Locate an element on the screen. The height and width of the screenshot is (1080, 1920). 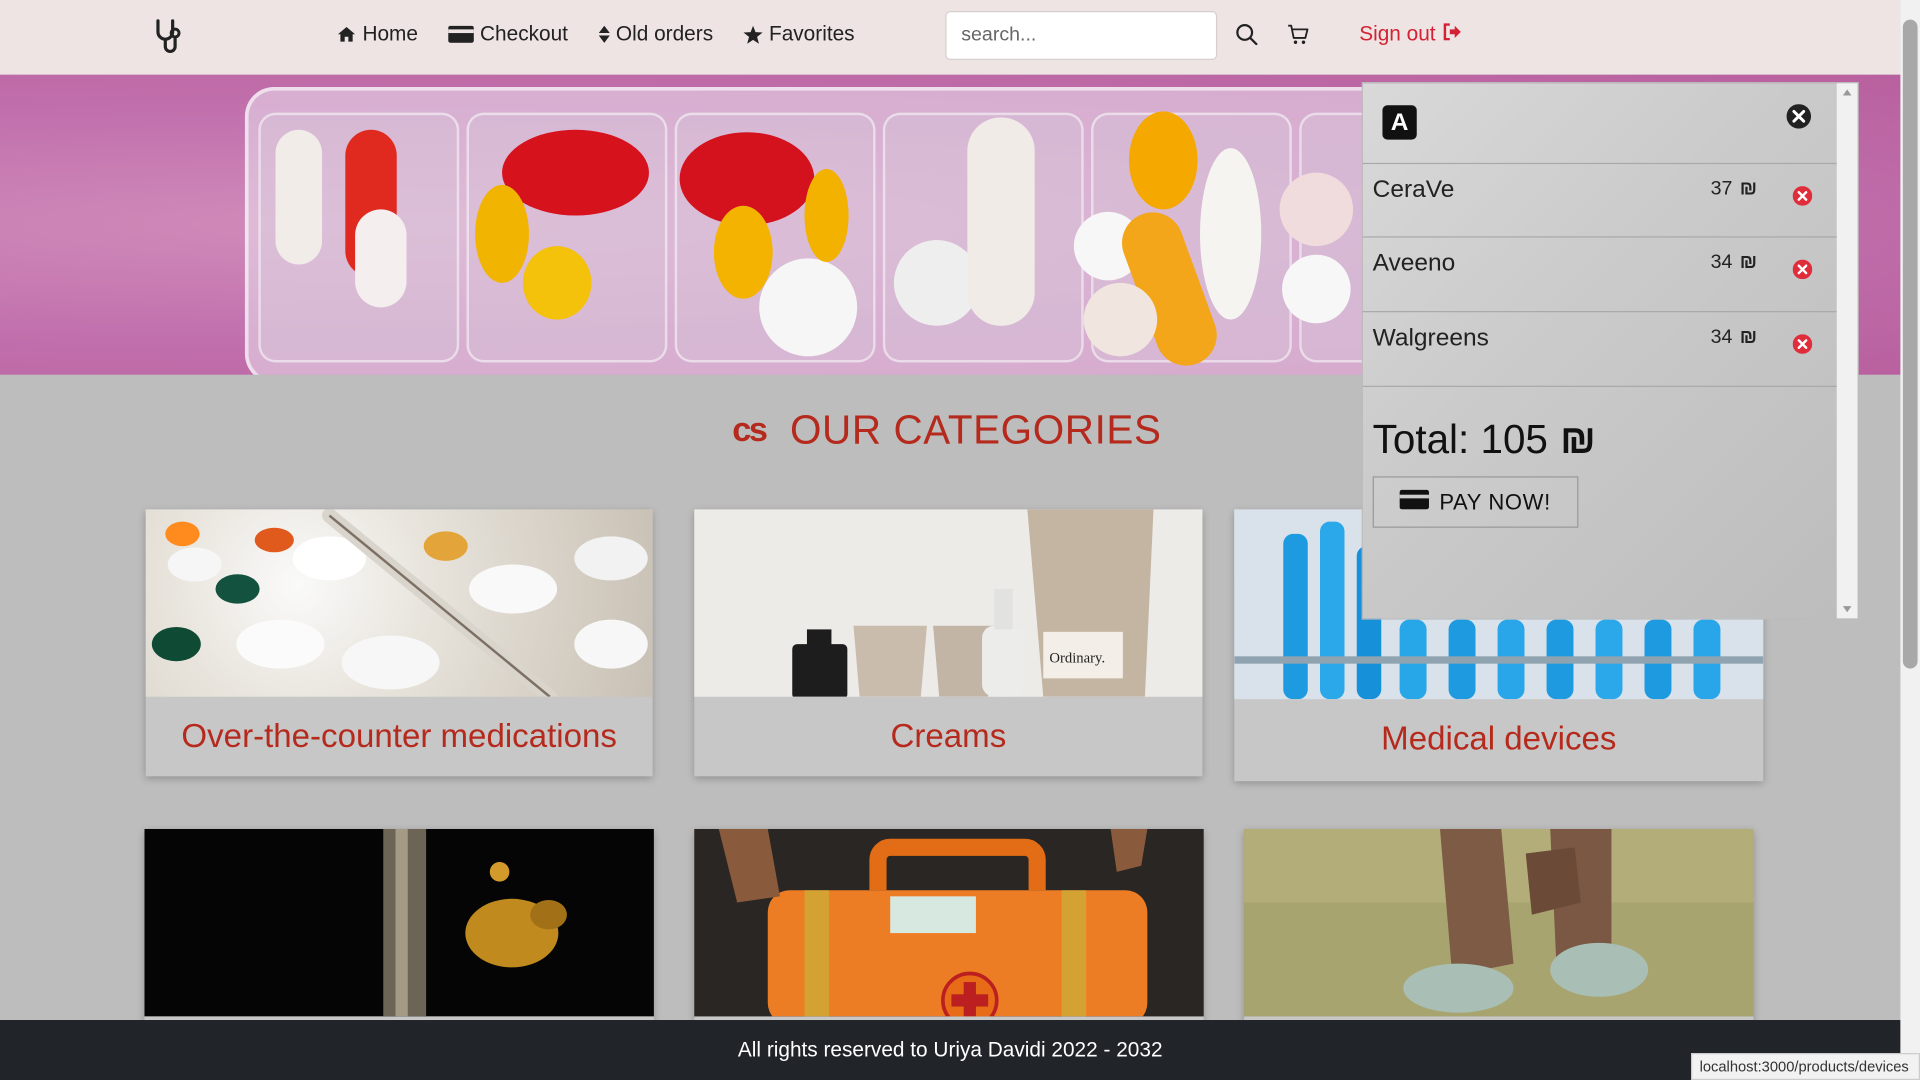
nav-favorites: Favorites is located at coordinates (799, 34).